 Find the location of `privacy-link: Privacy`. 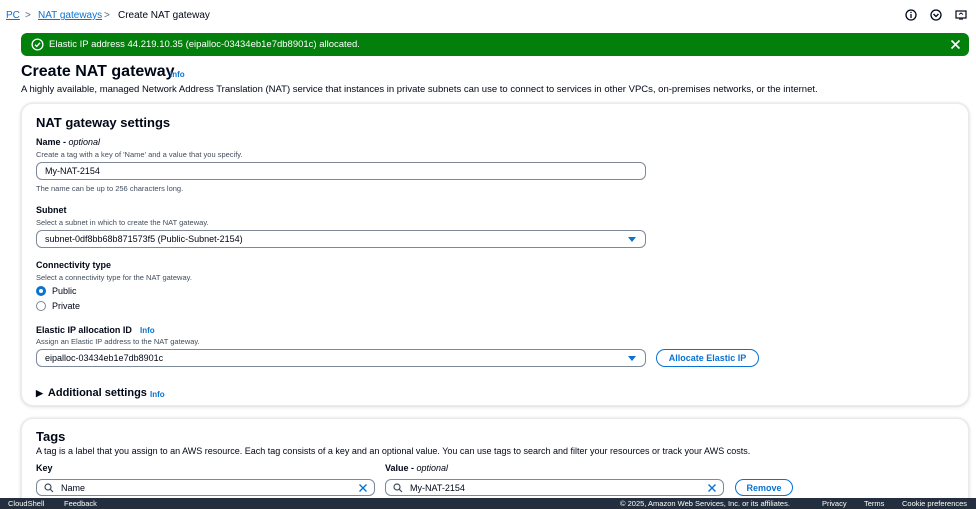

privacy-link: Privacy is located at coordinates (834, 503).